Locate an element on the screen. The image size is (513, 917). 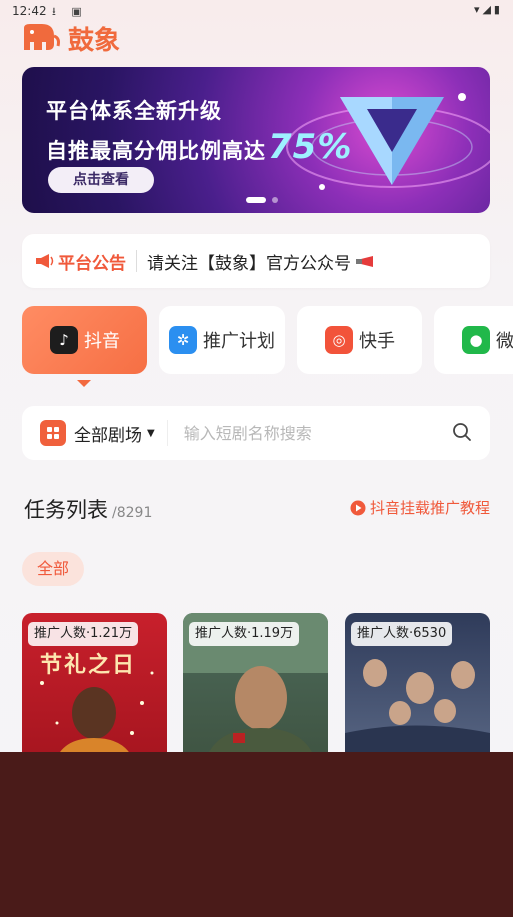
announcement-bar: 平台公告 请关注【鼓象】官方公众号 is located at coordinates (256, 261).